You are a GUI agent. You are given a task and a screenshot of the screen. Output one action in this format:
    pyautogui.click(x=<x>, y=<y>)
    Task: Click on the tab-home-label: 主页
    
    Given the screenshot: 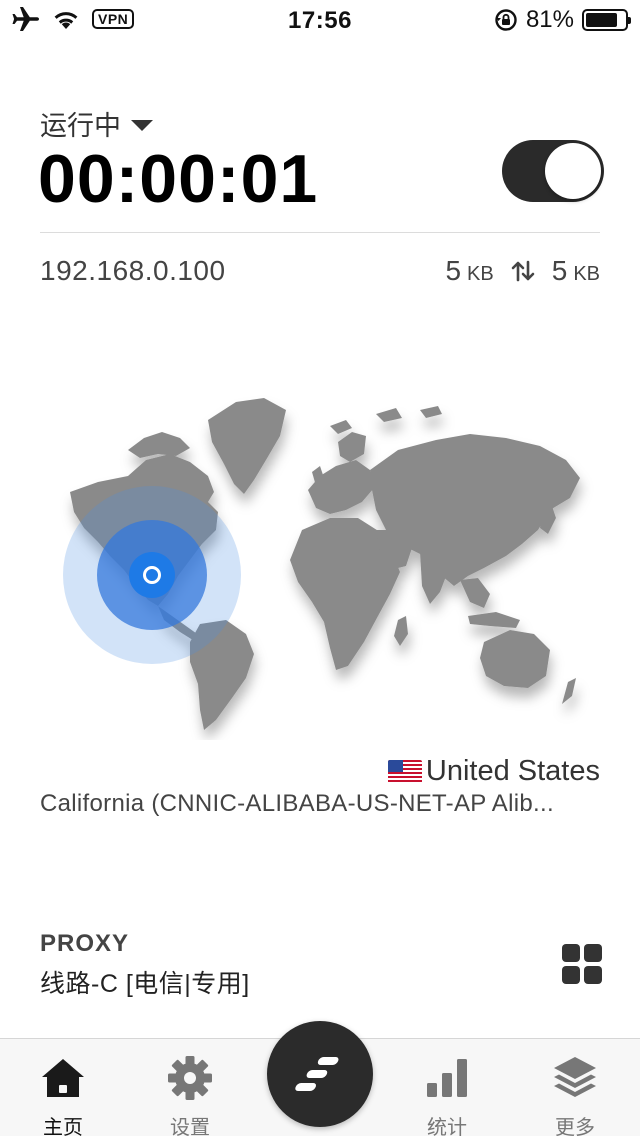 What is the action you would take?
    pyautogui.click(x=63, y=1126)
    